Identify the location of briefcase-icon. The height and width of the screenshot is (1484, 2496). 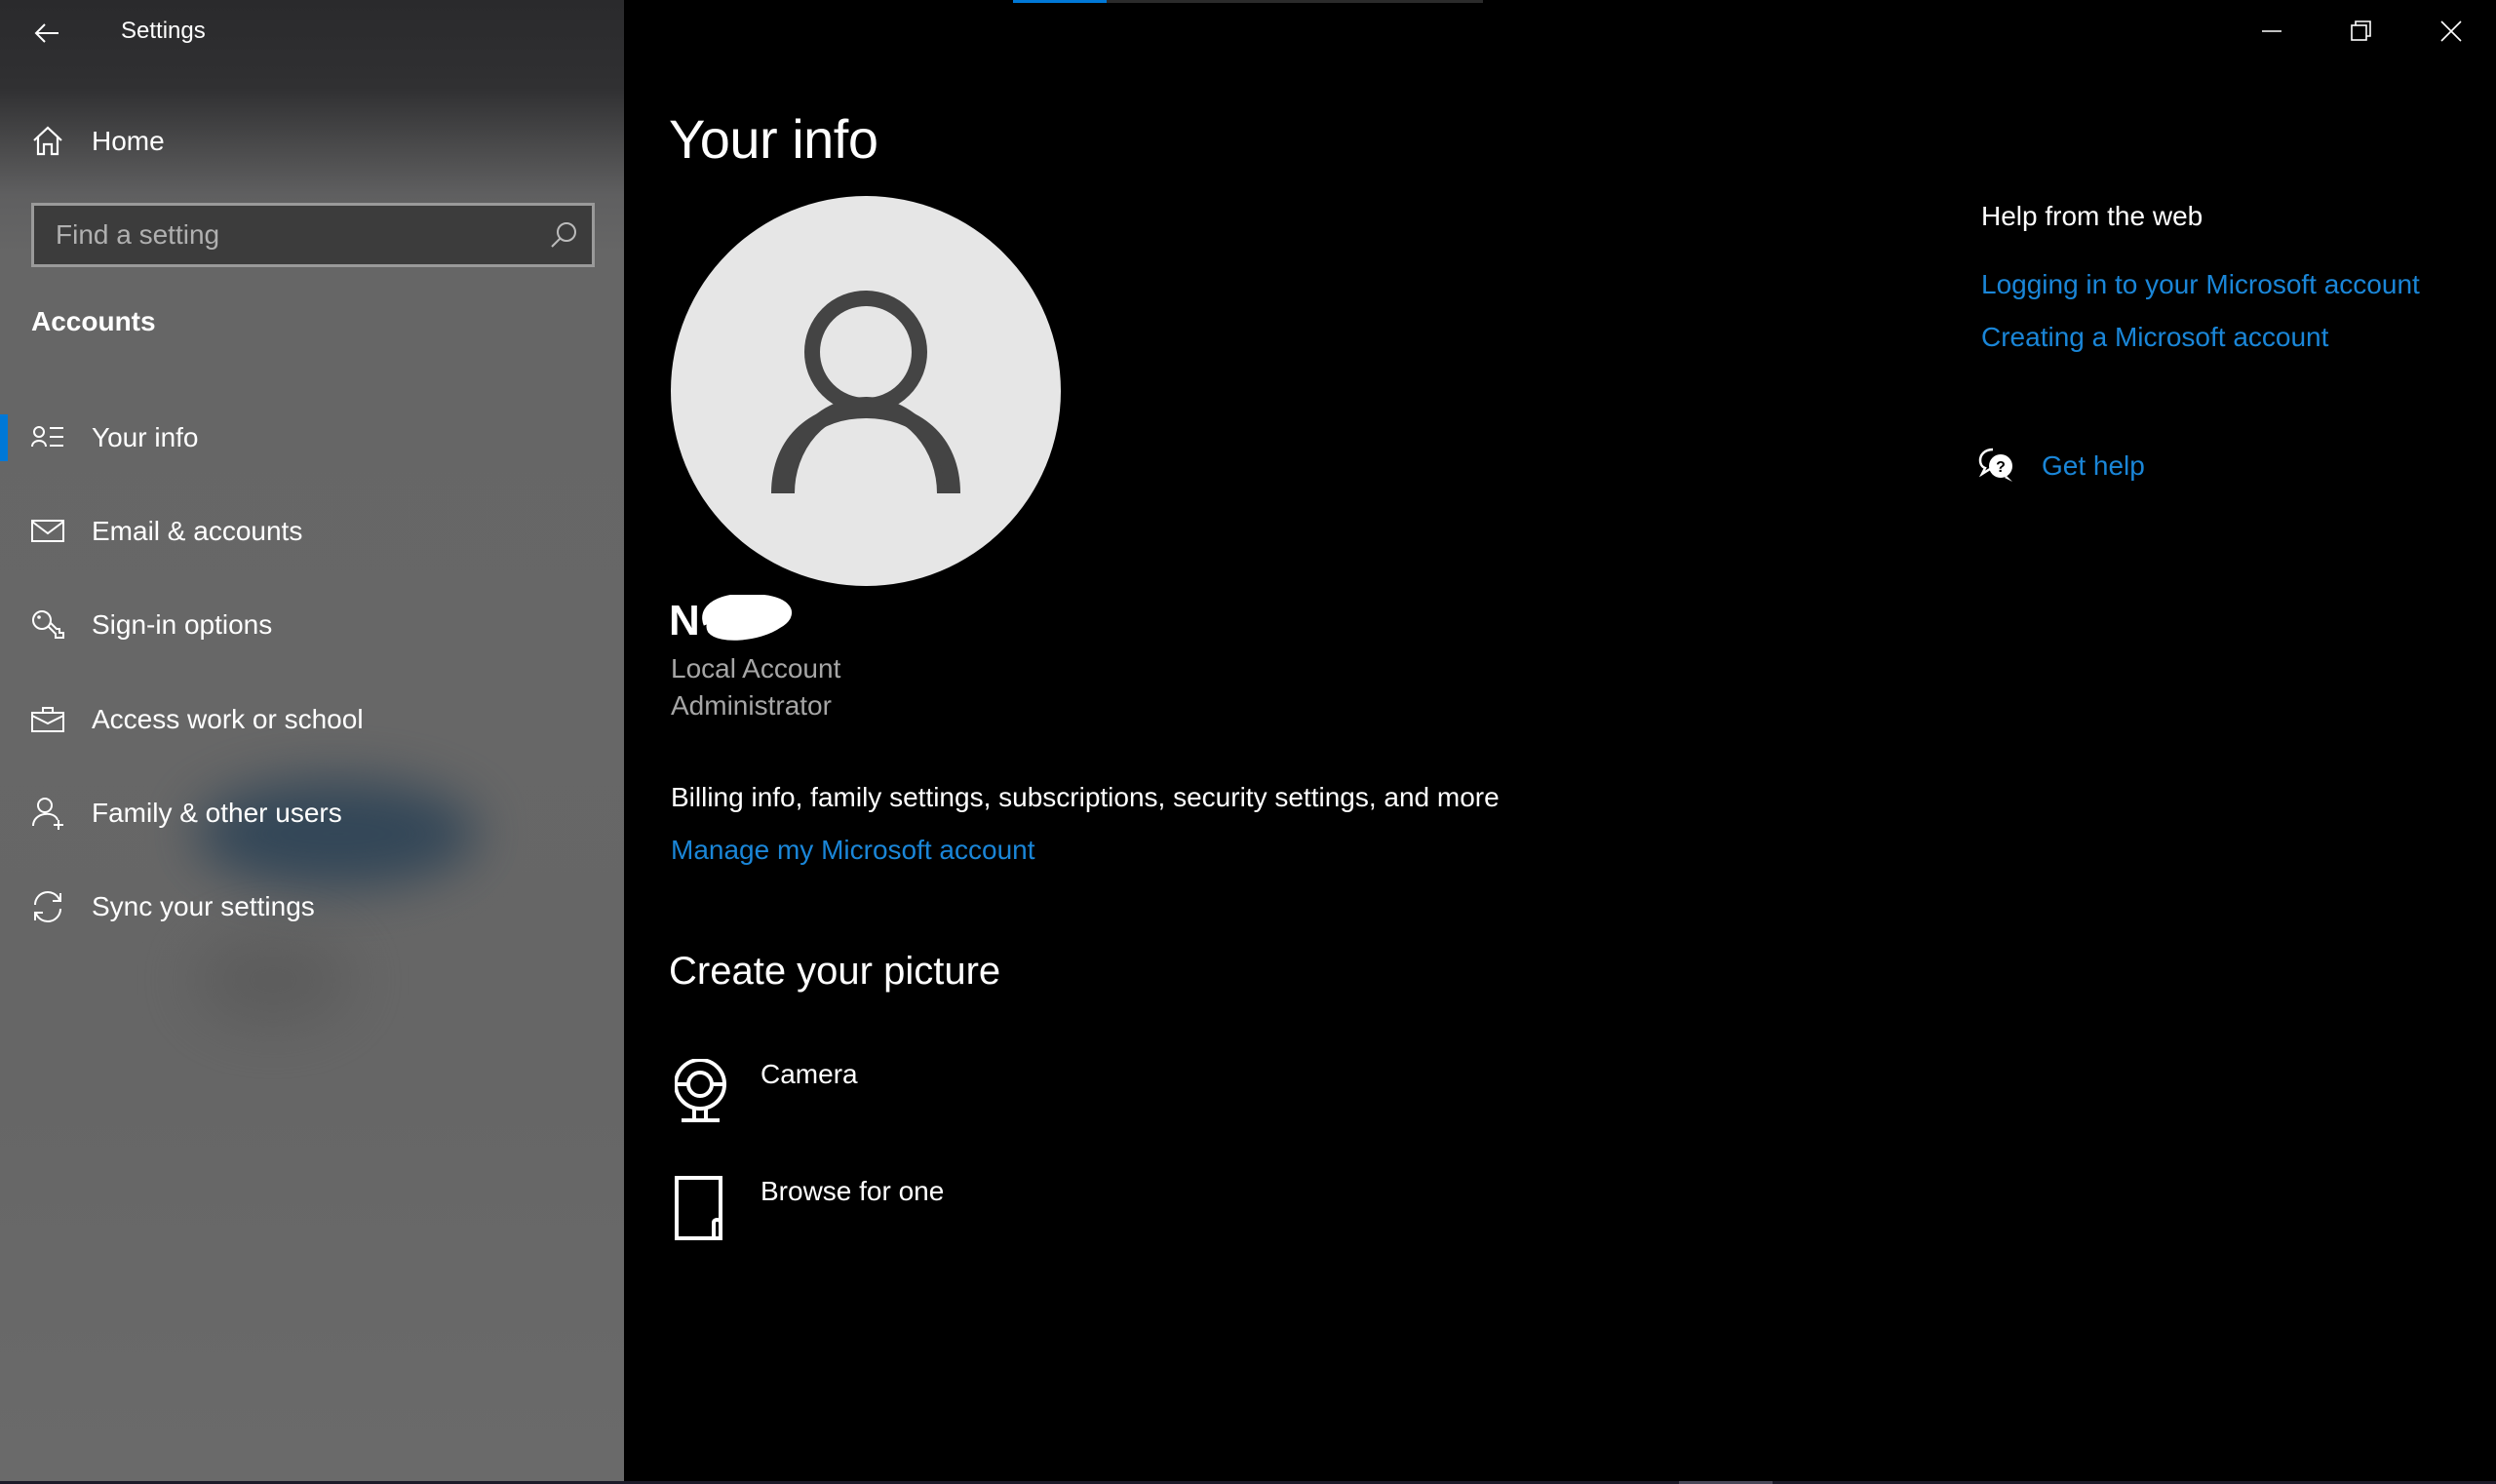
(47, 719).